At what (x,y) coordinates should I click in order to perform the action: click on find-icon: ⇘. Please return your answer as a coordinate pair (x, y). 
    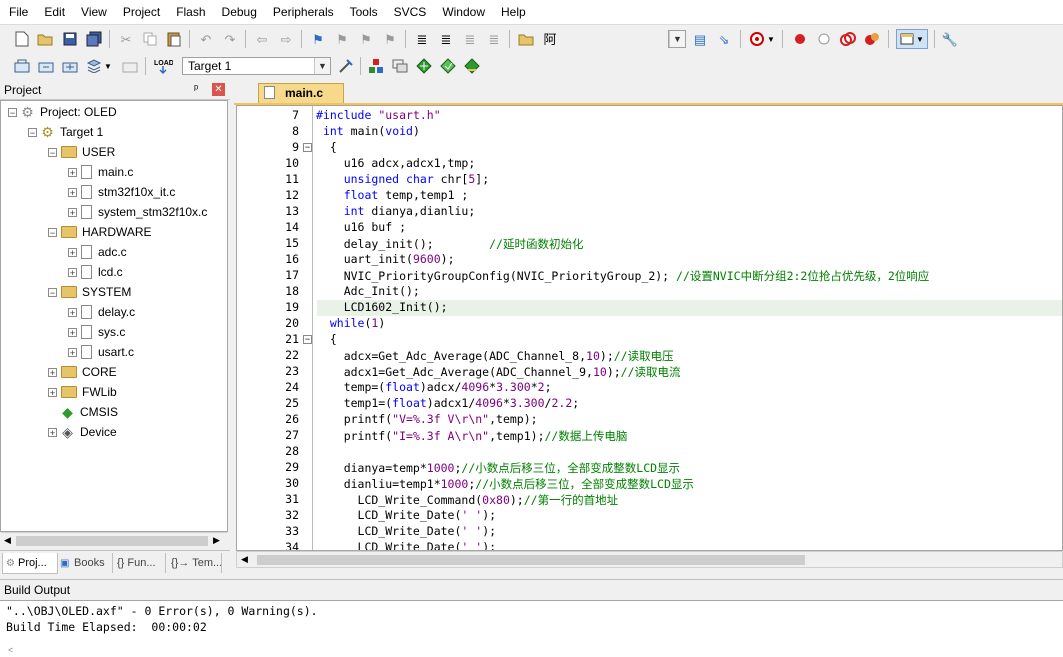
    Looking at the image, I should click on (724, 39).